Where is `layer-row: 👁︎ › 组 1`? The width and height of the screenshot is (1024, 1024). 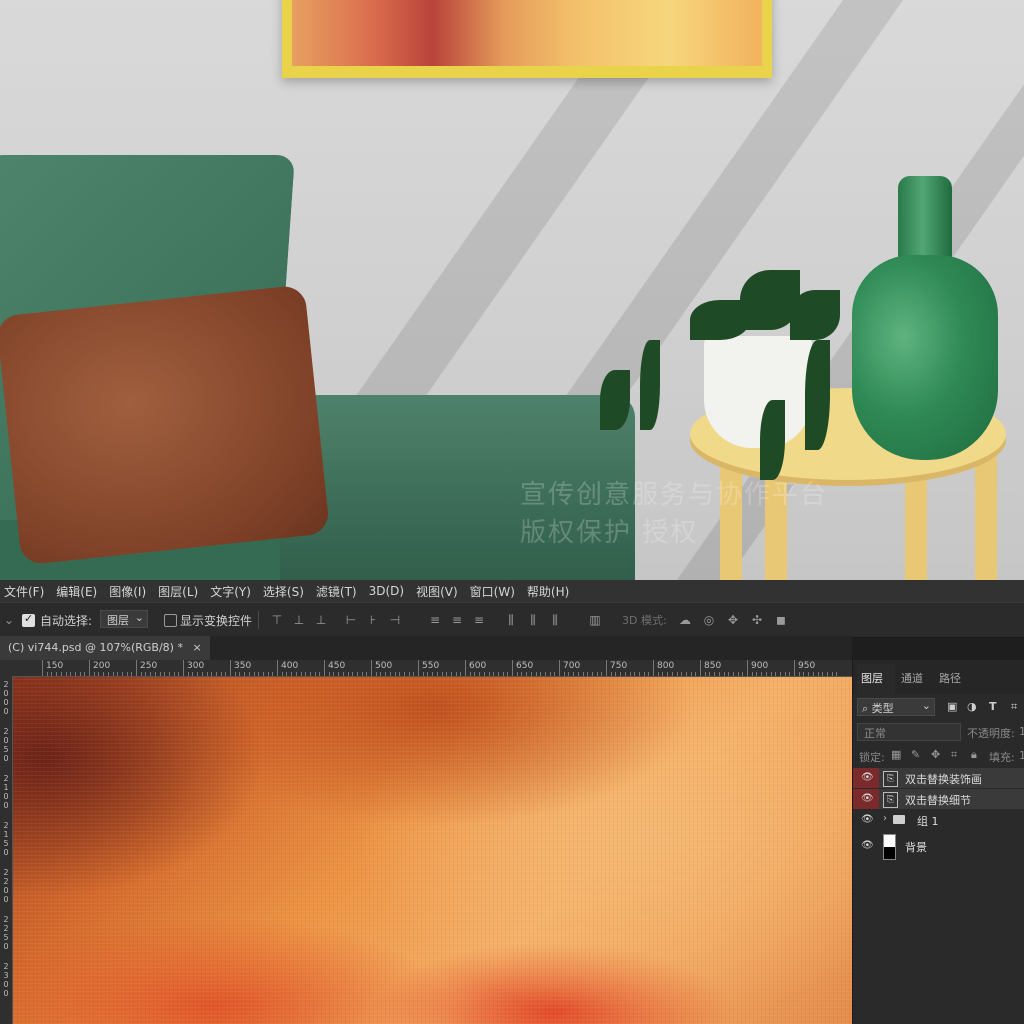 layer-row: 👁︎ › 组 1 is located at coordinates (938, 820).